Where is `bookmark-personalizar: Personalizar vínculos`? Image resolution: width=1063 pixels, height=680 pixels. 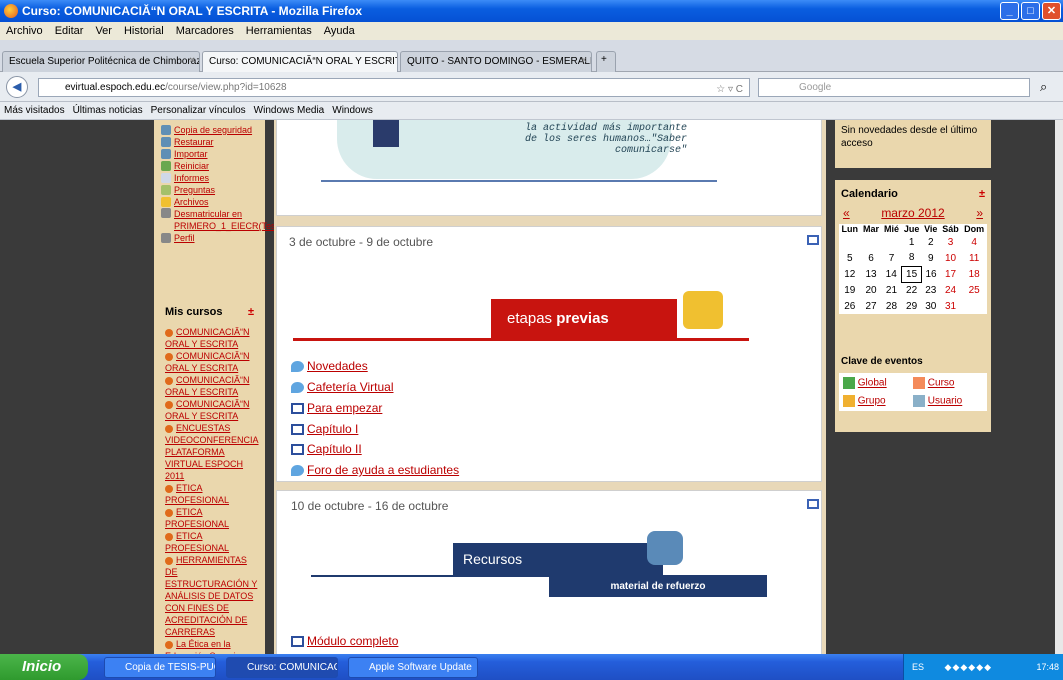
bookmark-personalizar: Personalizar vínculos is located at coordinates (198, 110).